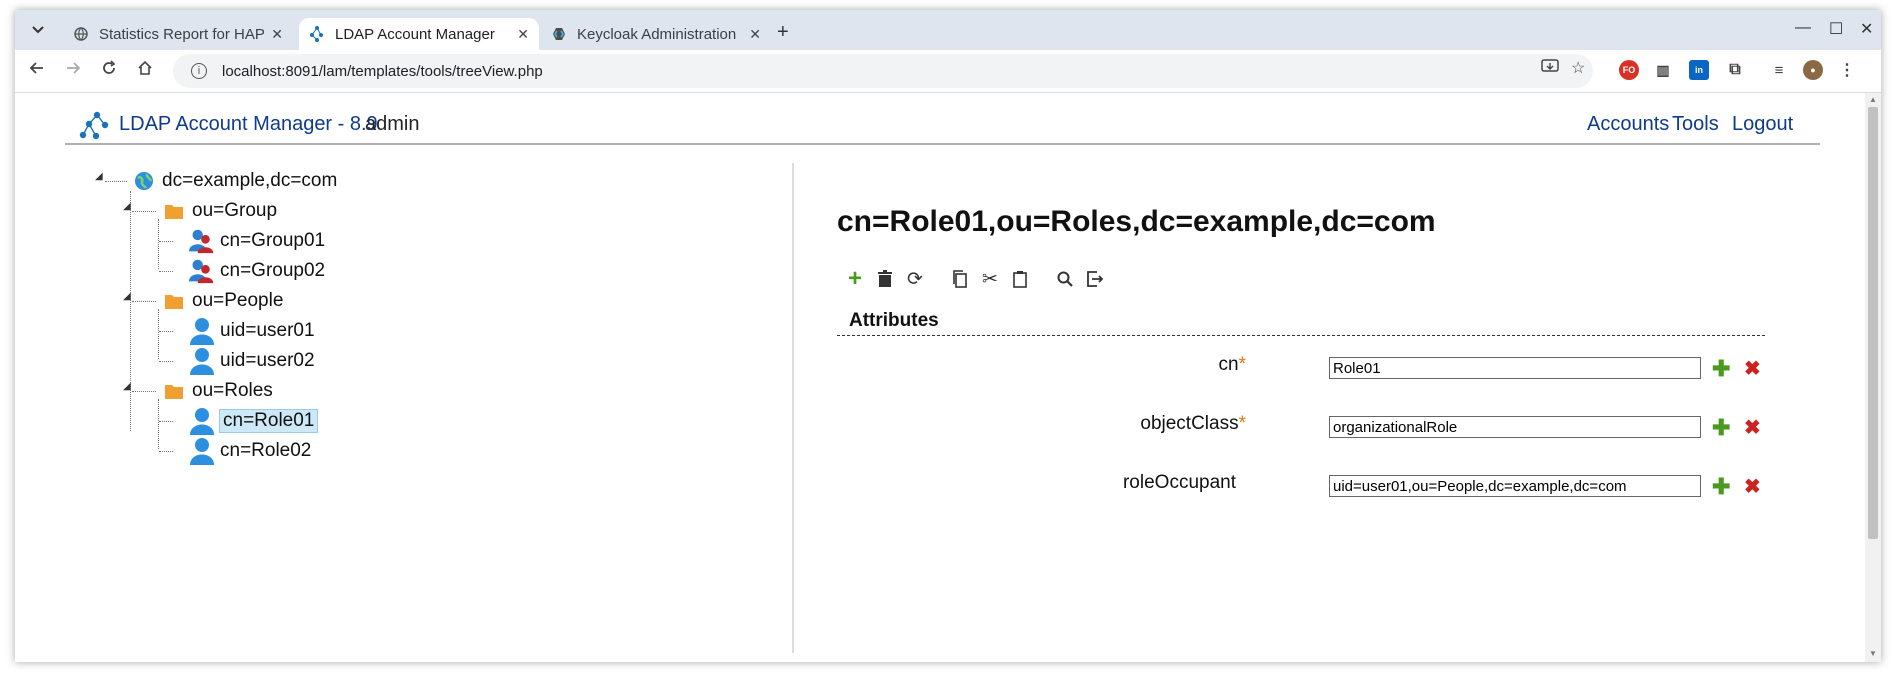  Describe the element at coordinates (1550, 68) in the screenshot. I see `install-app-icon` at that location.